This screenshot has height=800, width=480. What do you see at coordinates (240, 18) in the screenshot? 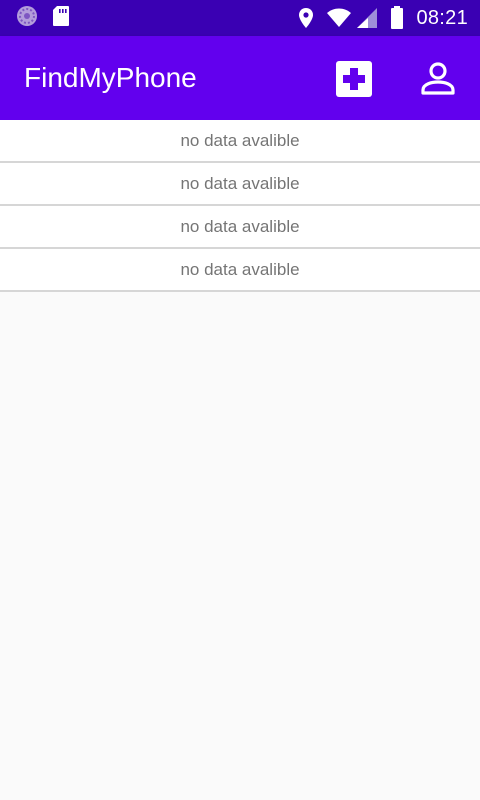
I see `status-bar: 08:21` at bounding box center [240, 18].